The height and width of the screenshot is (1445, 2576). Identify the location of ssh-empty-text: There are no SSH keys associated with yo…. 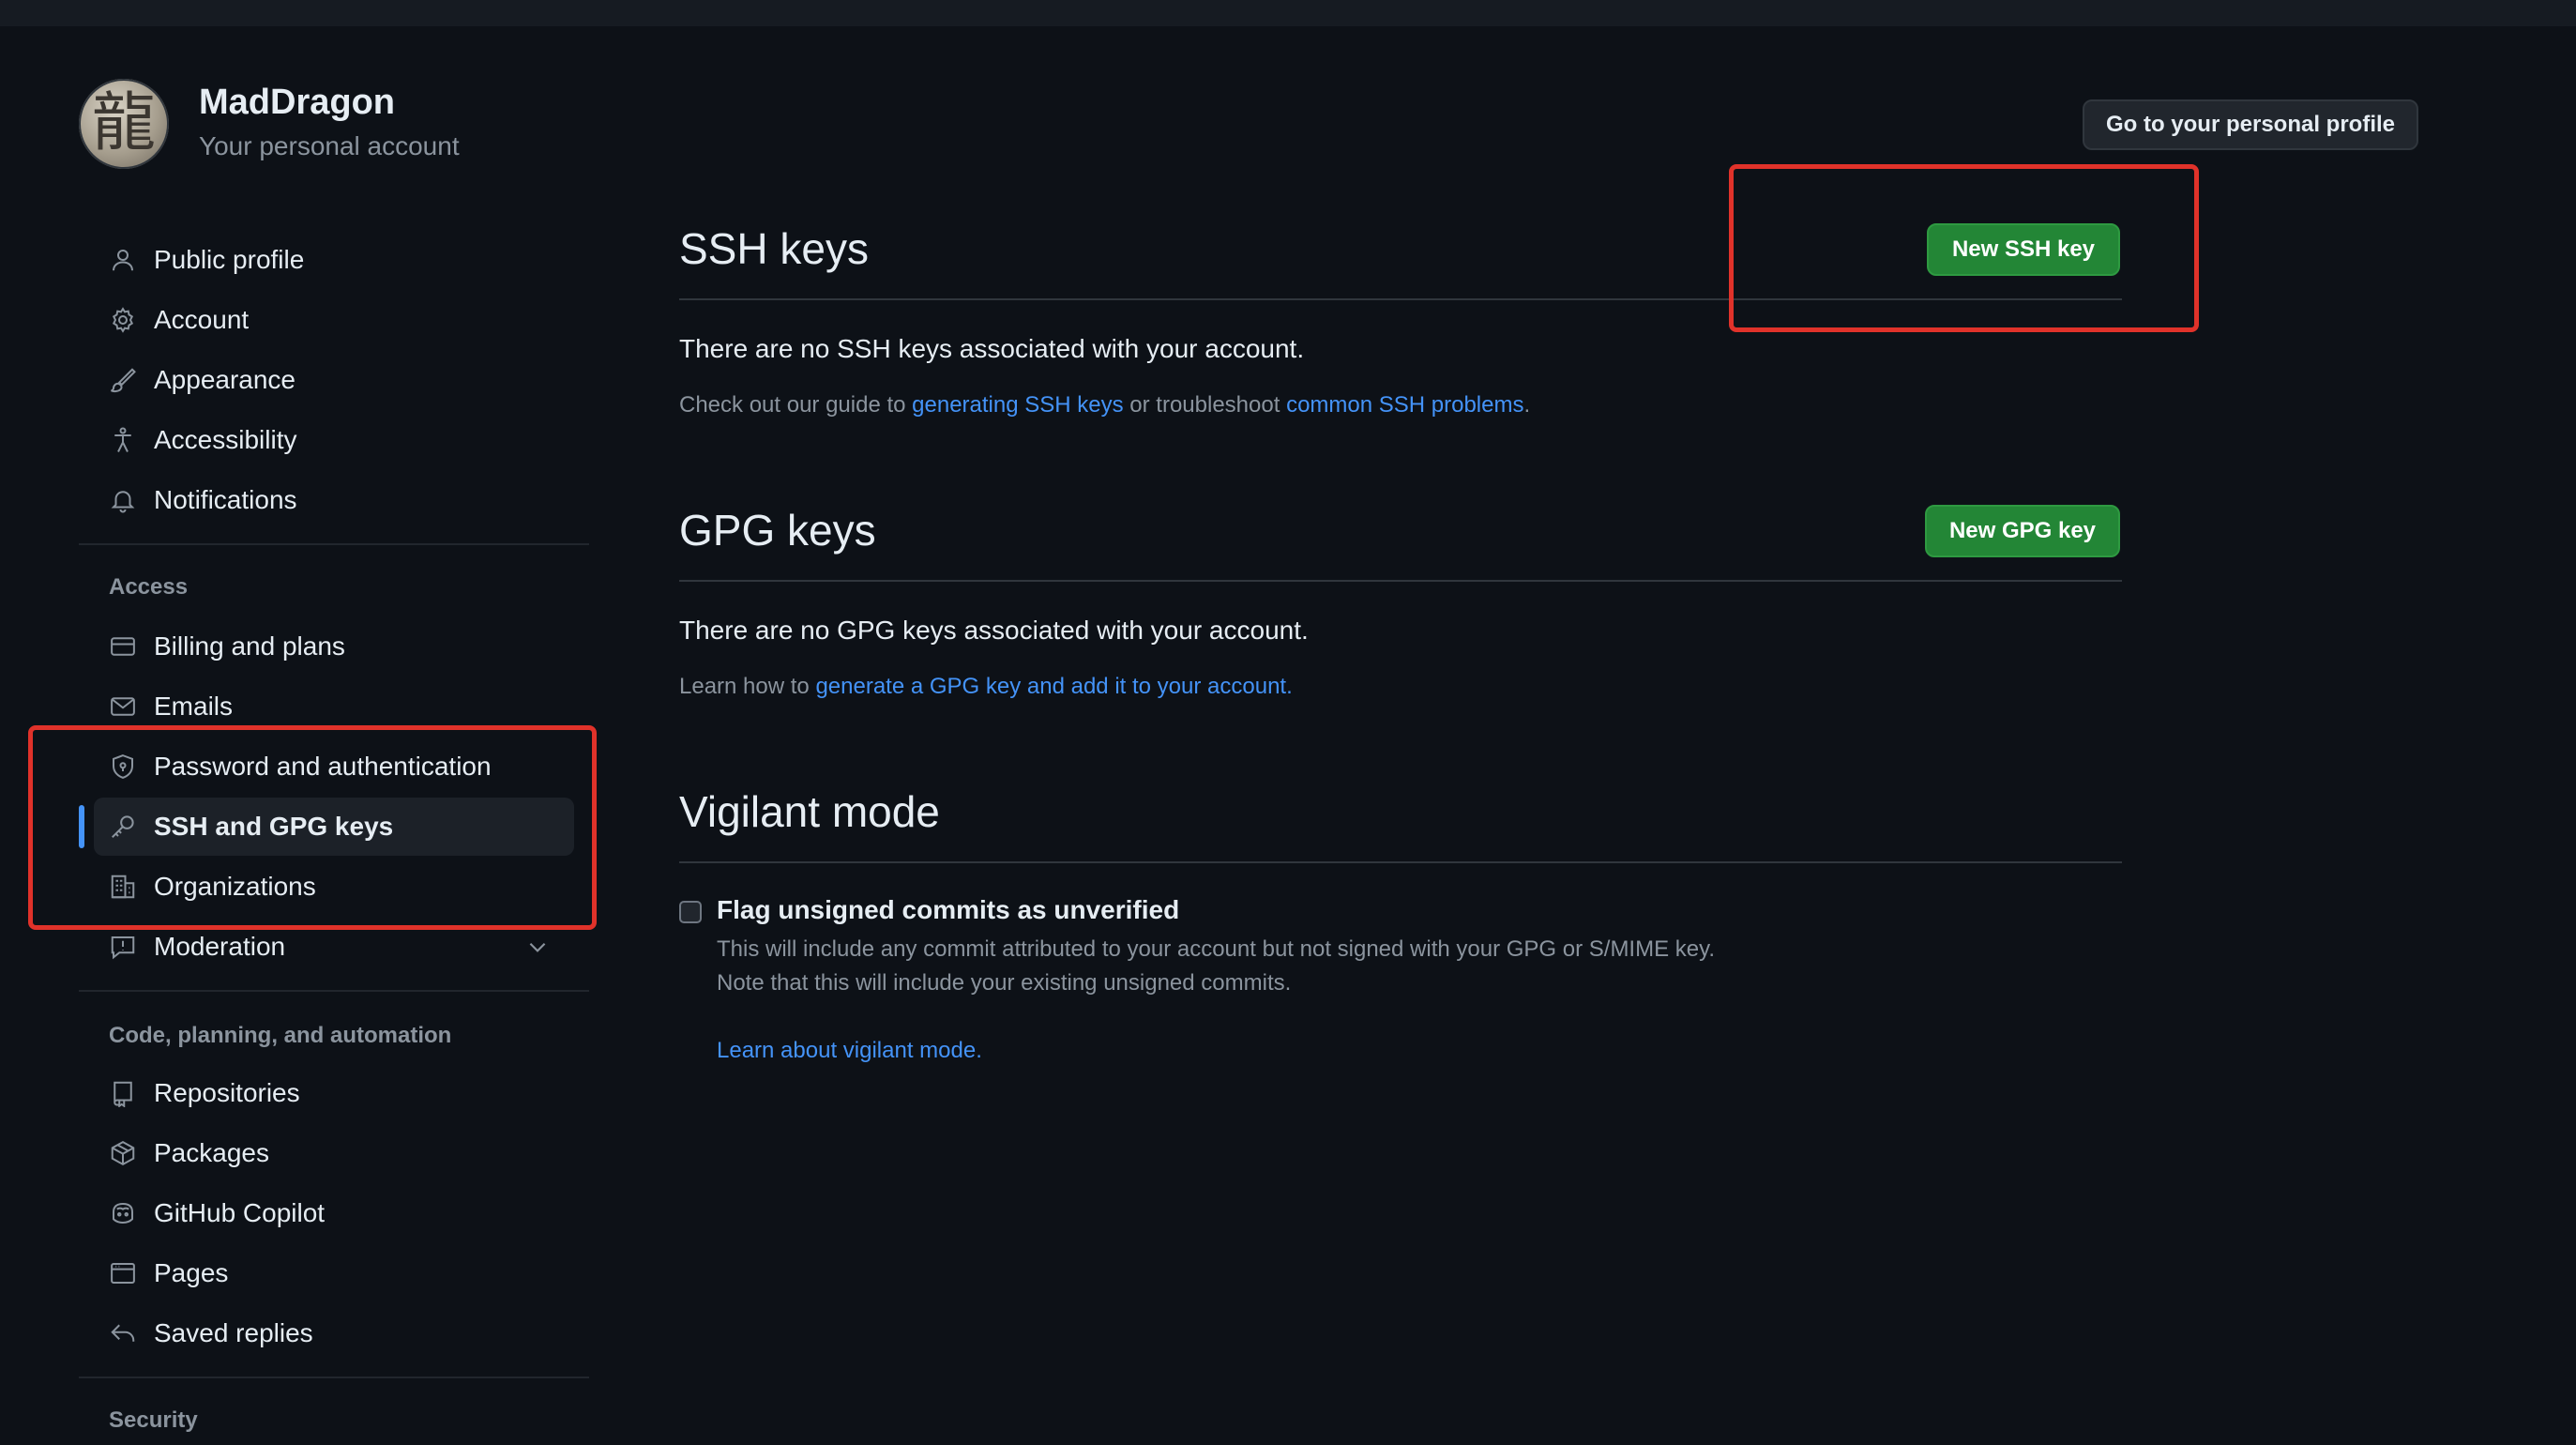
(992, 348).